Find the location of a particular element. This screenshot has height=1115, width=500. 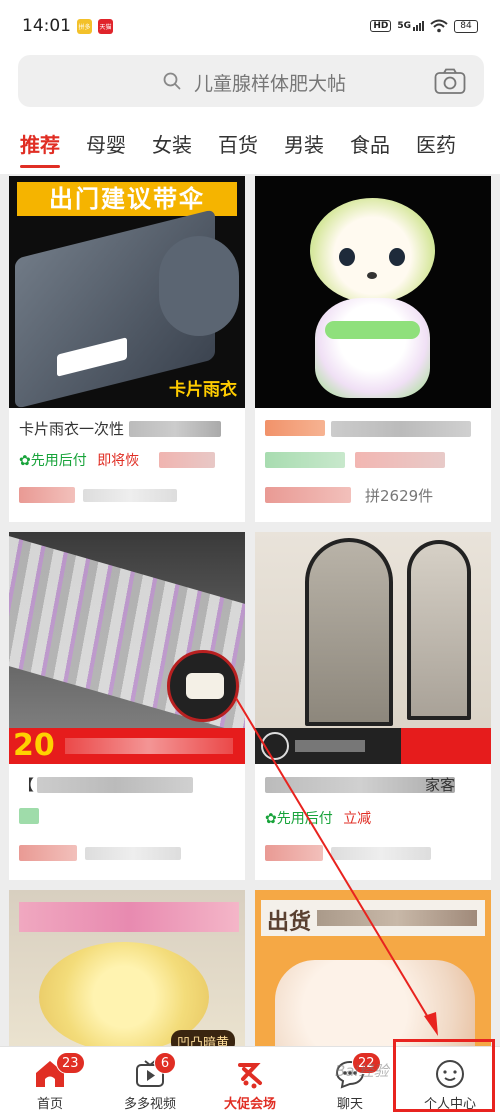

search-placeholder: 儿童腺样体肥大帖 is located at coordinates (270, 84).